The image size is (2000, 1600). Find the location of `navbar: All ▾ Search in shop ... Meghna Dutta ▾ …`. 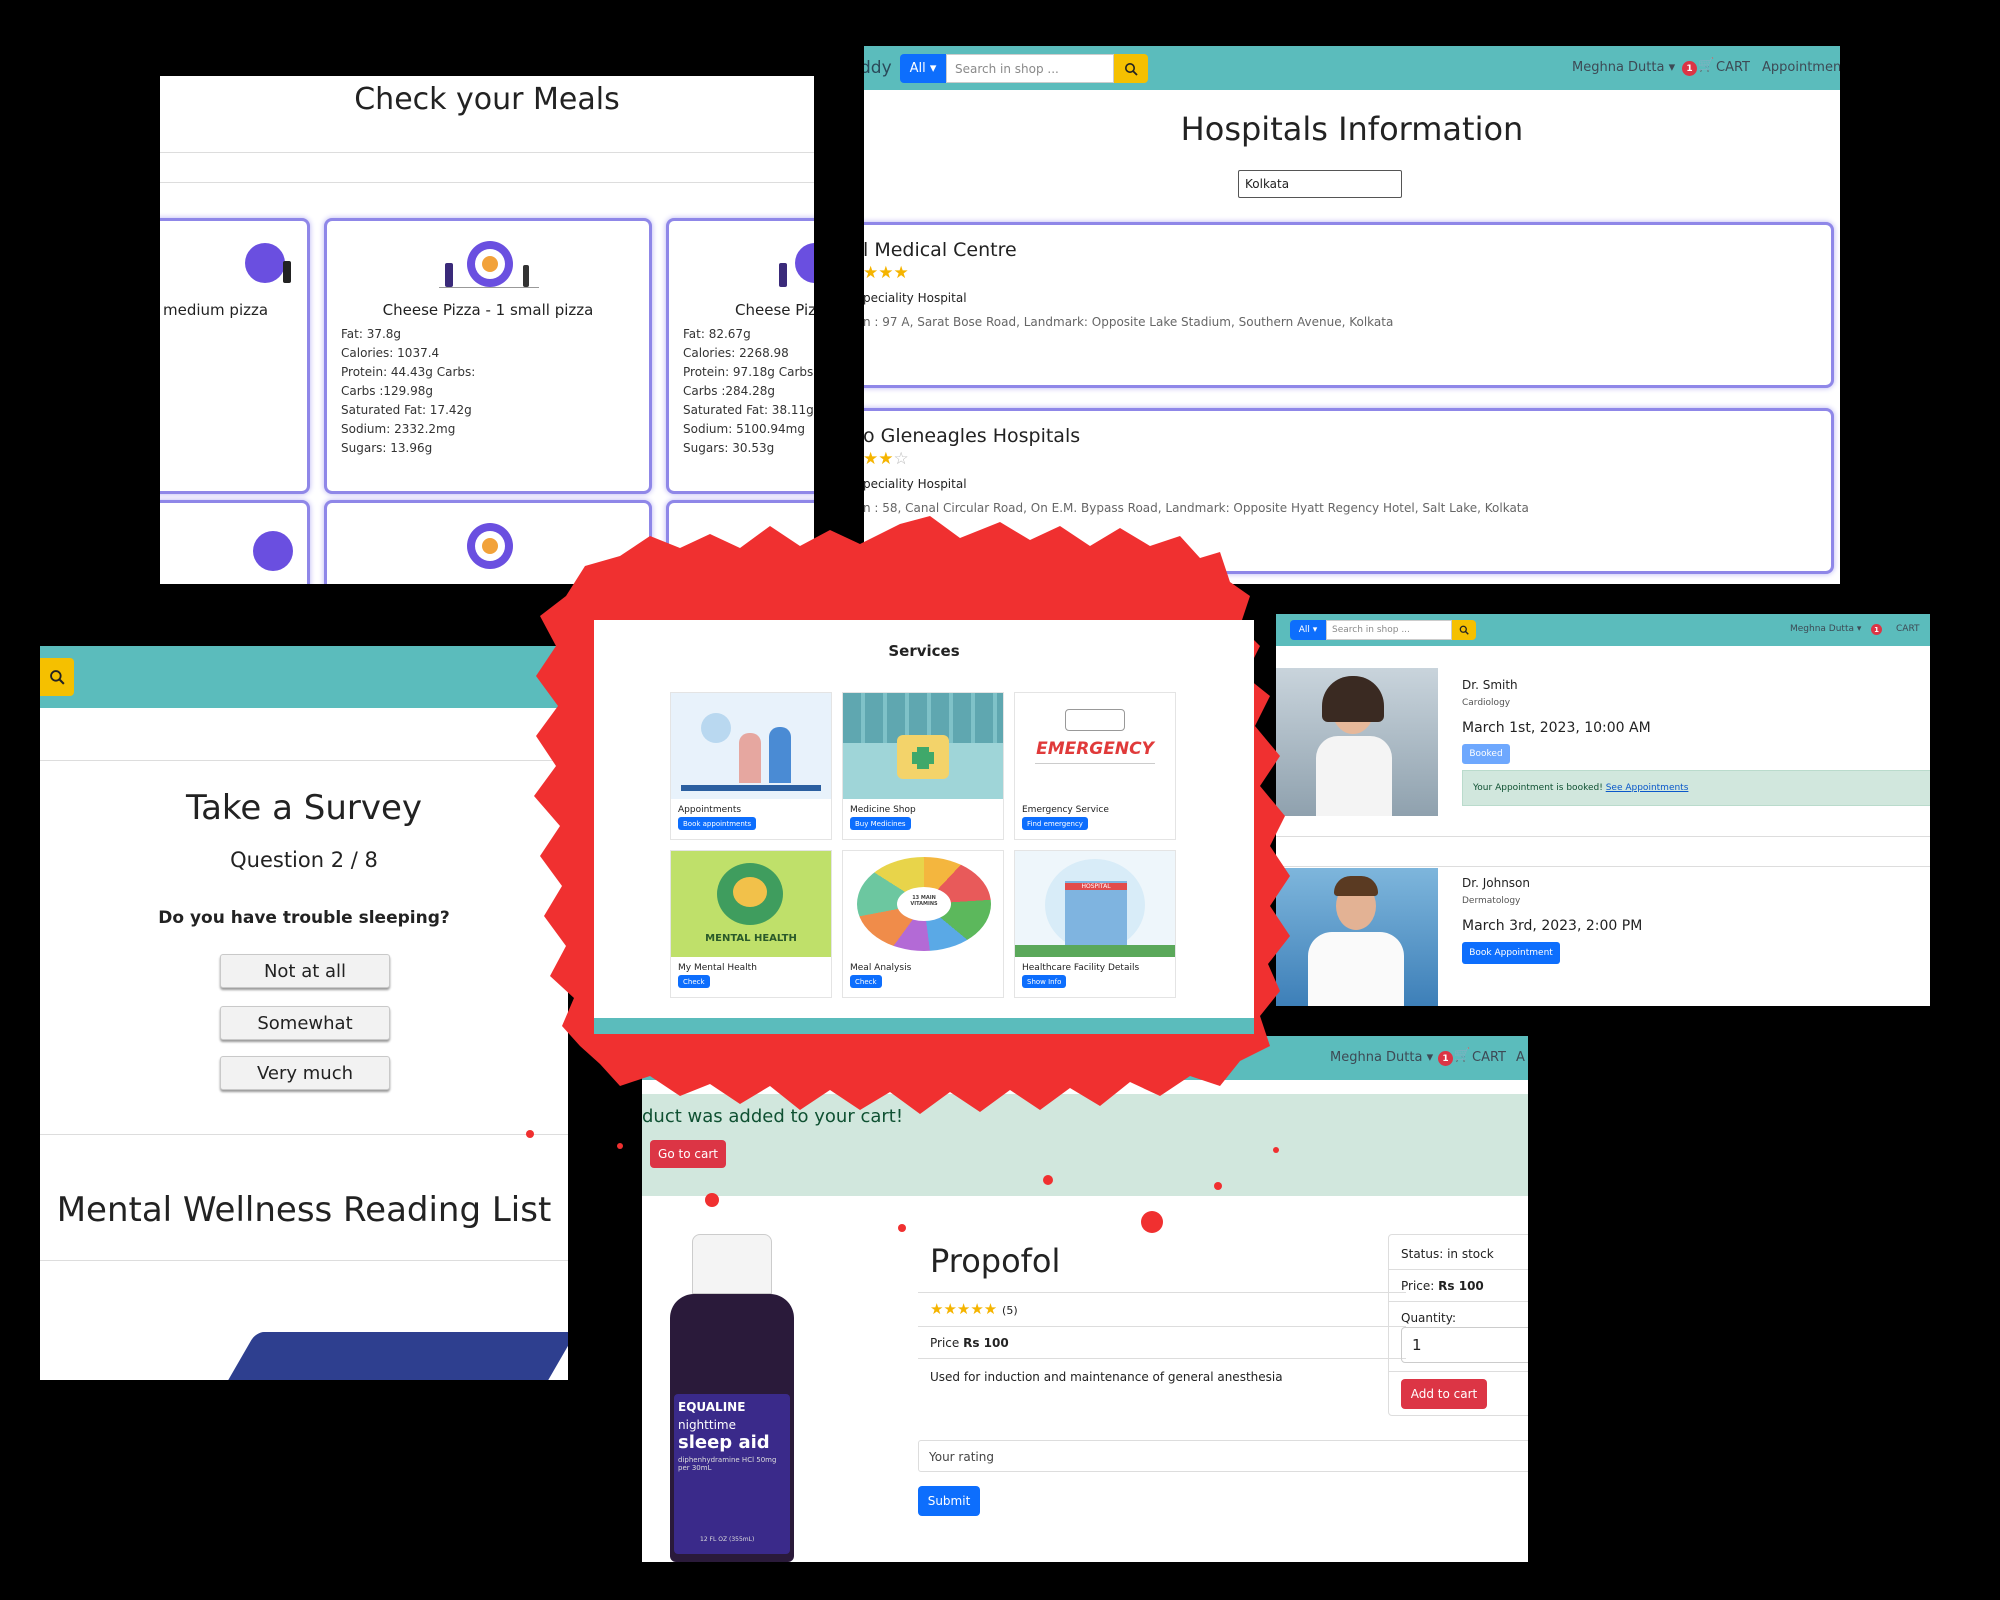

navbar: All ▾ Search in shop ... Meghna Dutta ▾ … is located at coordinates (1603, 630).